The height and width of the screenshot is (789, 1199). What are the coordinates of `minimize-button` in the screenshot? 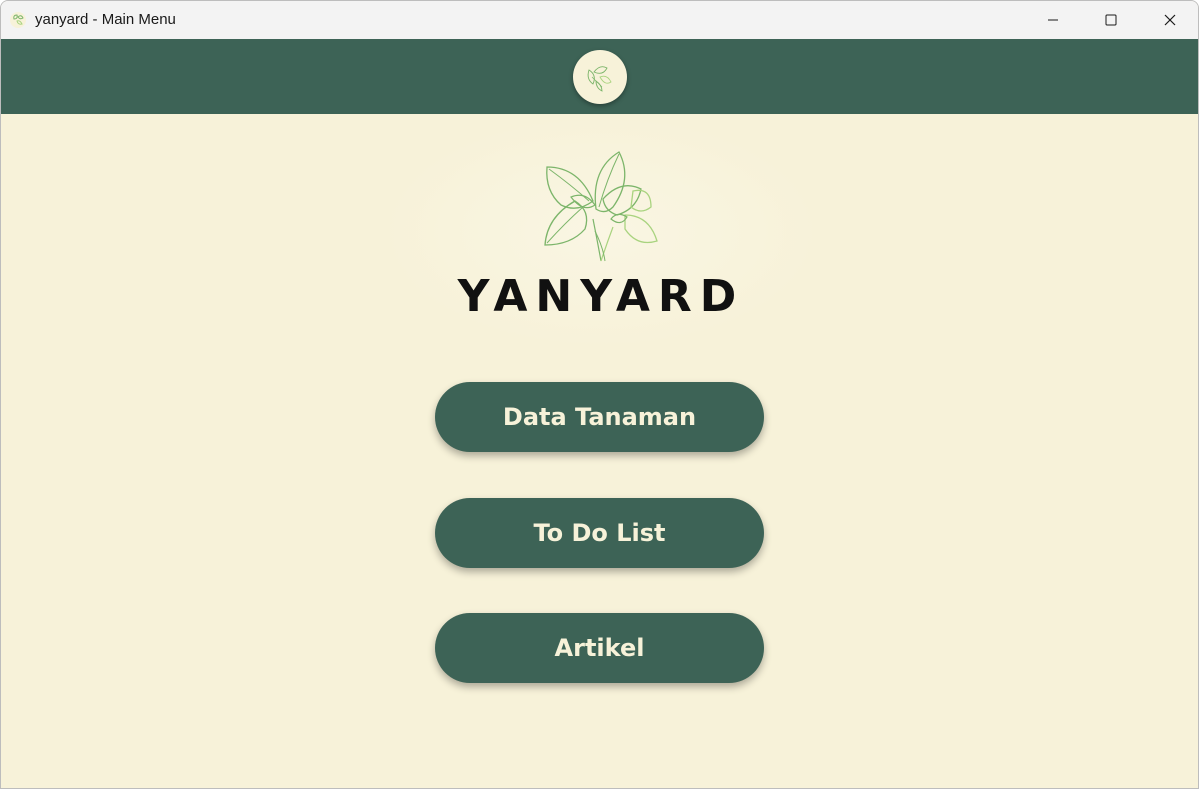 It's located at (1053, 20).